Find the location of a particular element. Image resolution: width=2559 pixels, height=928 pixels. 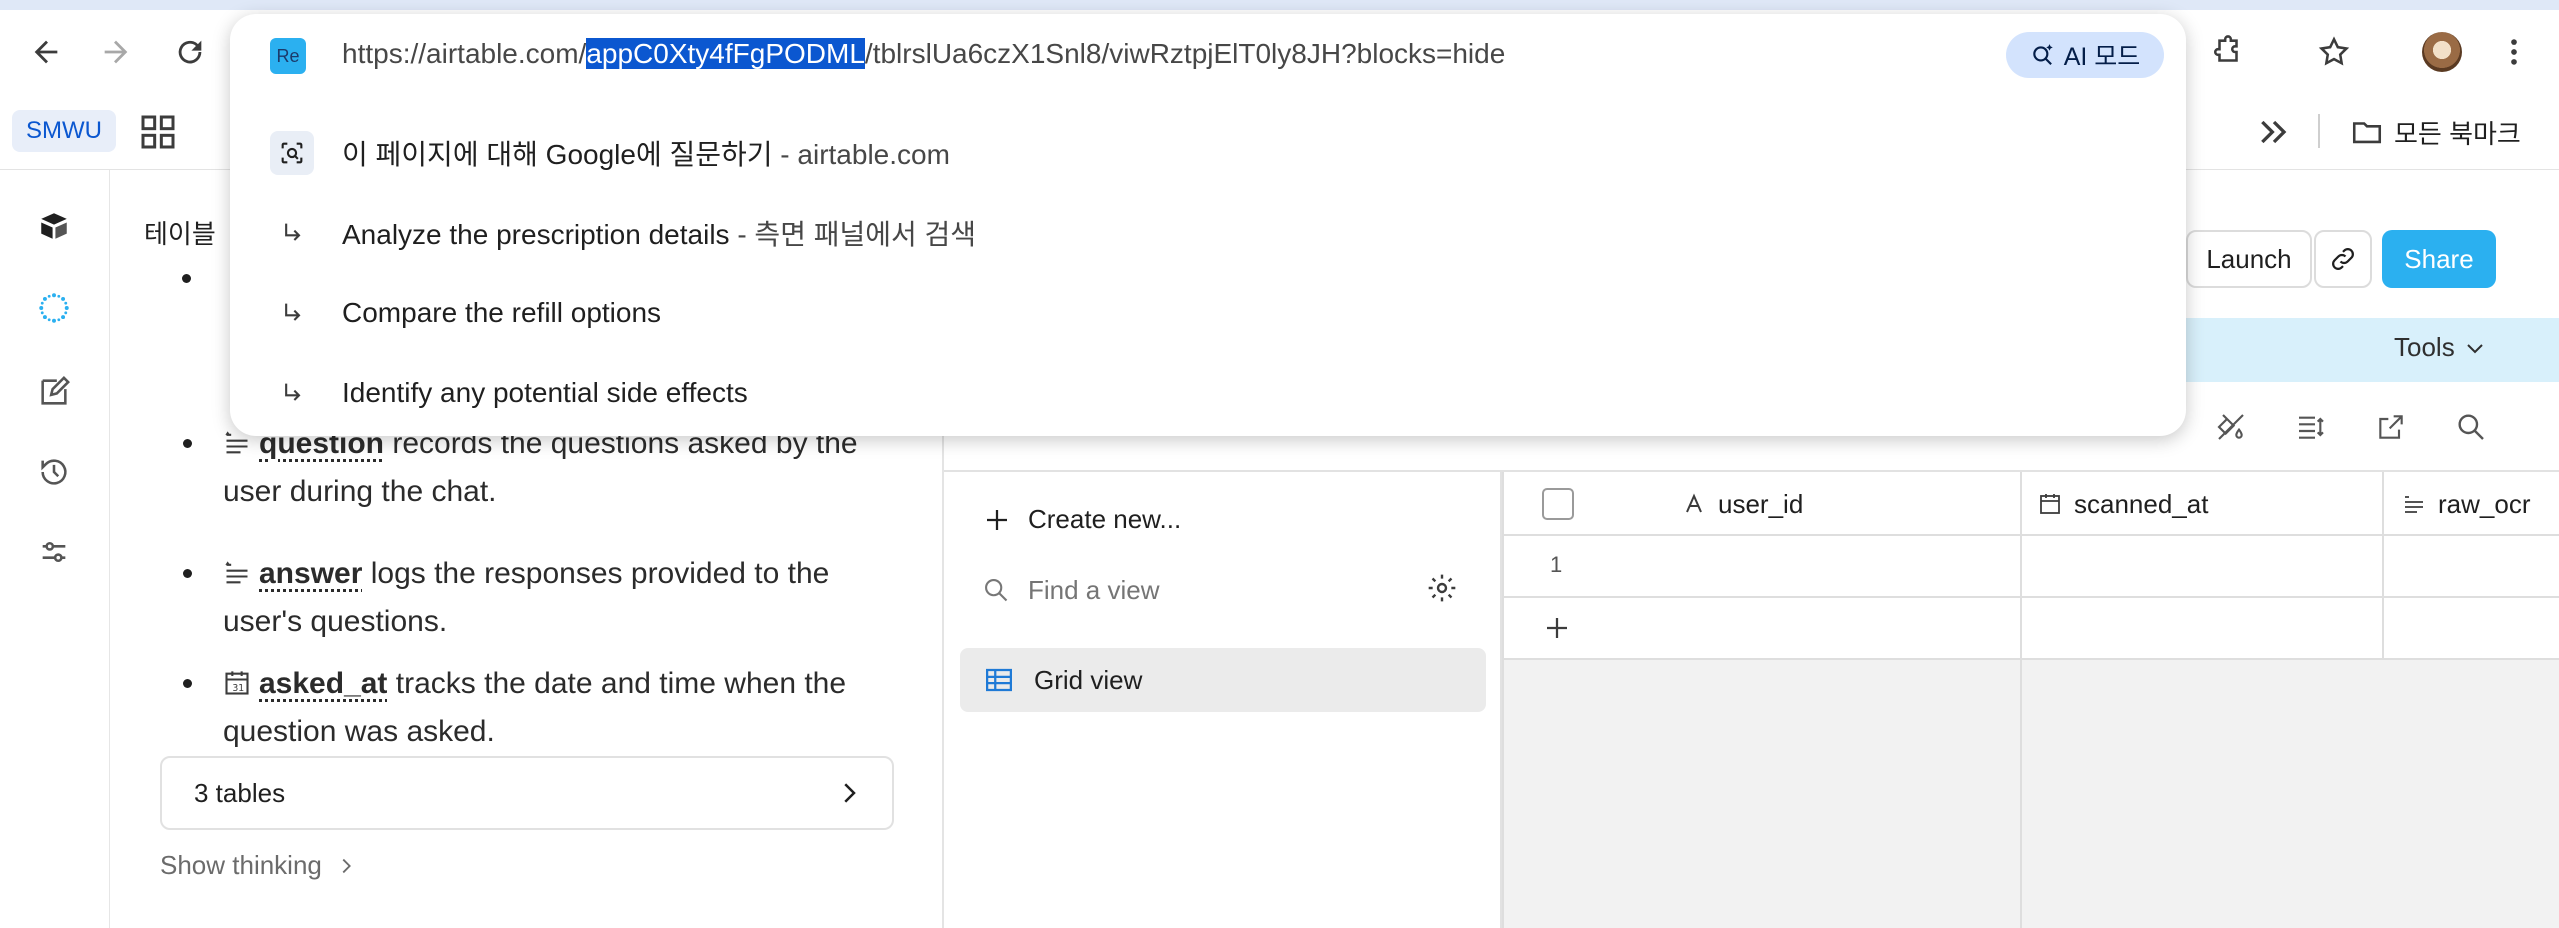

app-left-rail is located at coordinates (55, 549).